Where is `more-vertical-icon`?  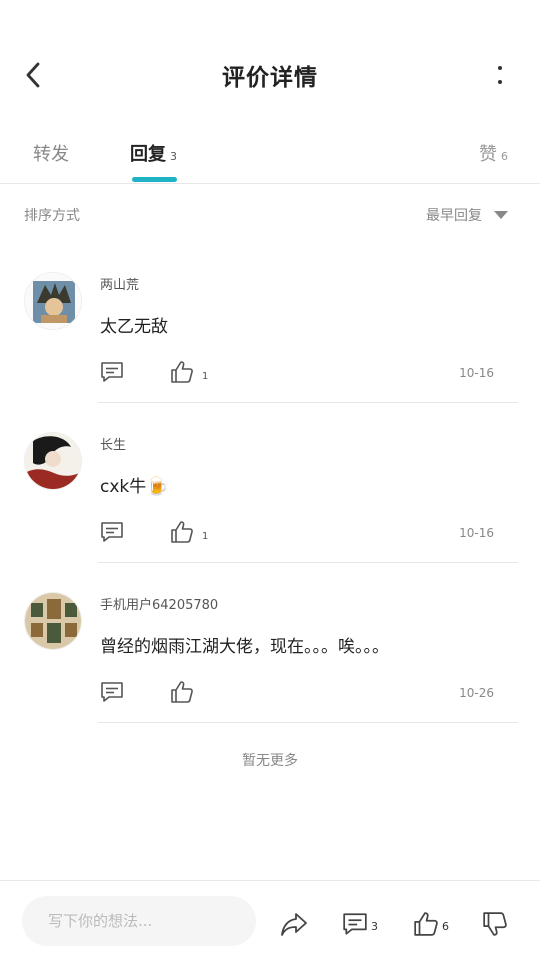 more-vertical-icon is located at coordinates (500, 68).